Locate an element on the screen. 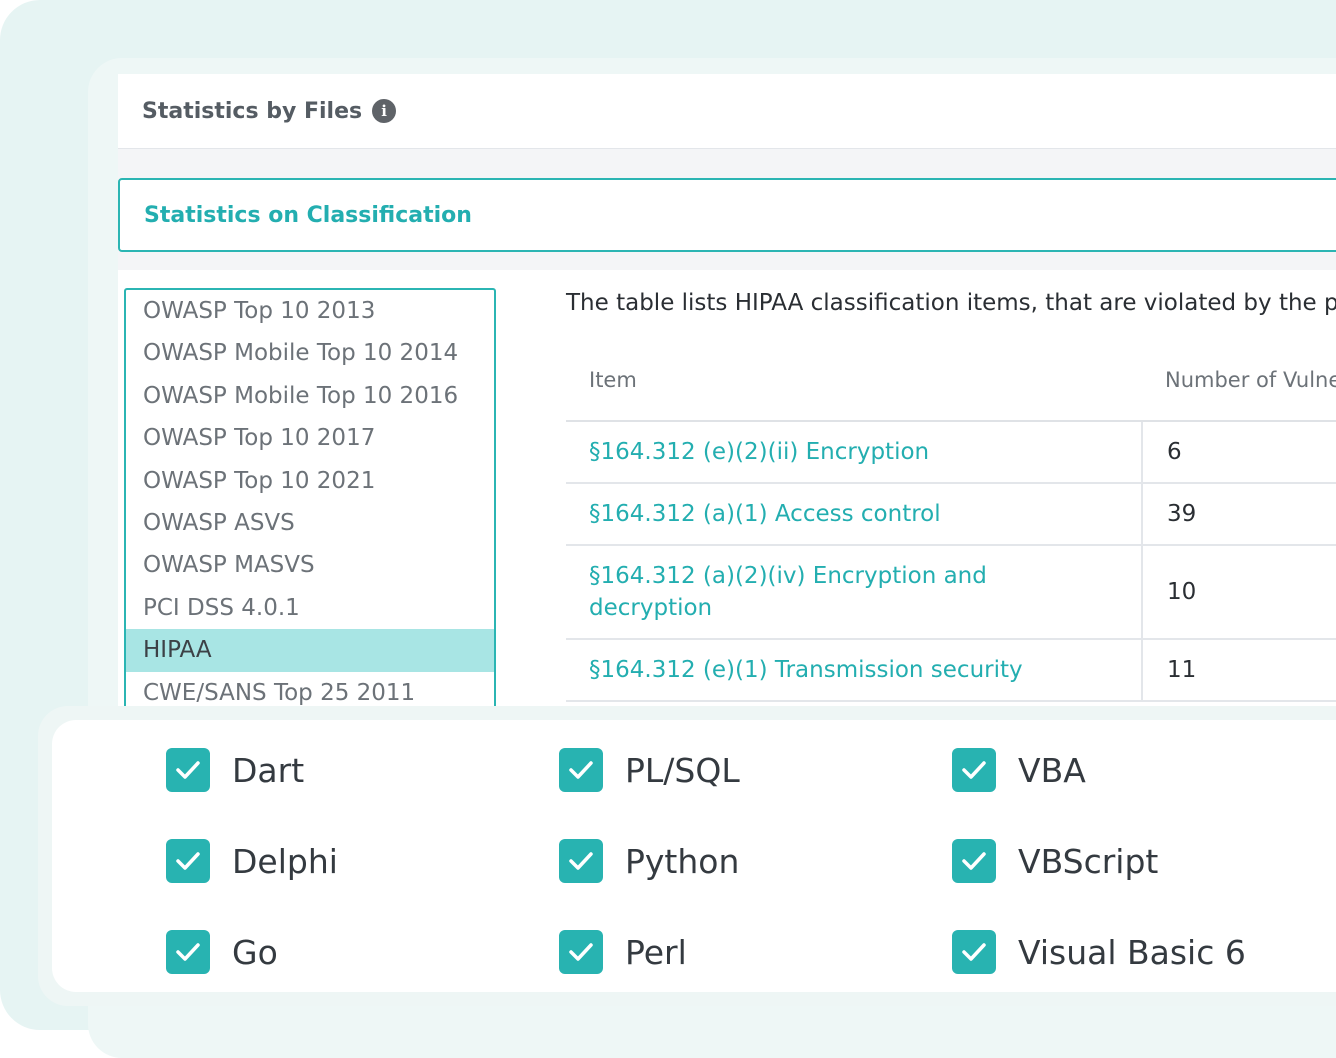  list-item: OWASP Top 10 2021 is located at coordinates (310, 481).